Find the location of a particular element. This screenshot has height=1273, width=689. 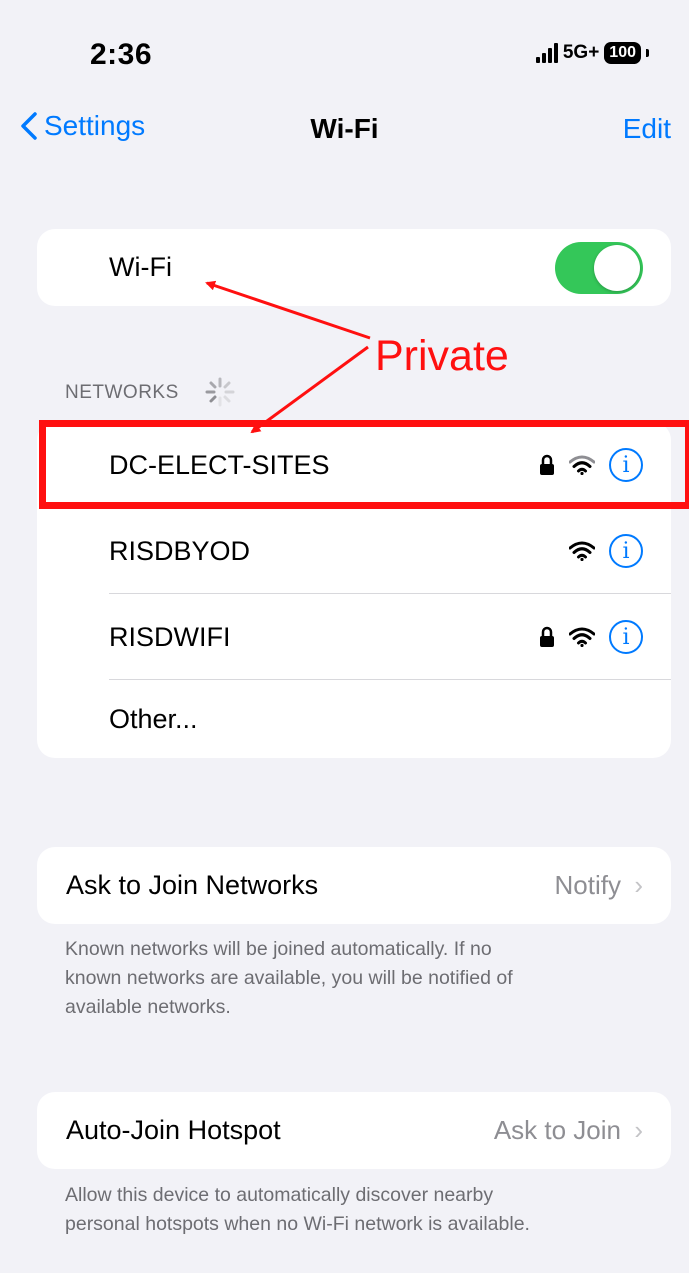

wifi-toggle-group: Wi-Fi is located at coordinates (354, 267).